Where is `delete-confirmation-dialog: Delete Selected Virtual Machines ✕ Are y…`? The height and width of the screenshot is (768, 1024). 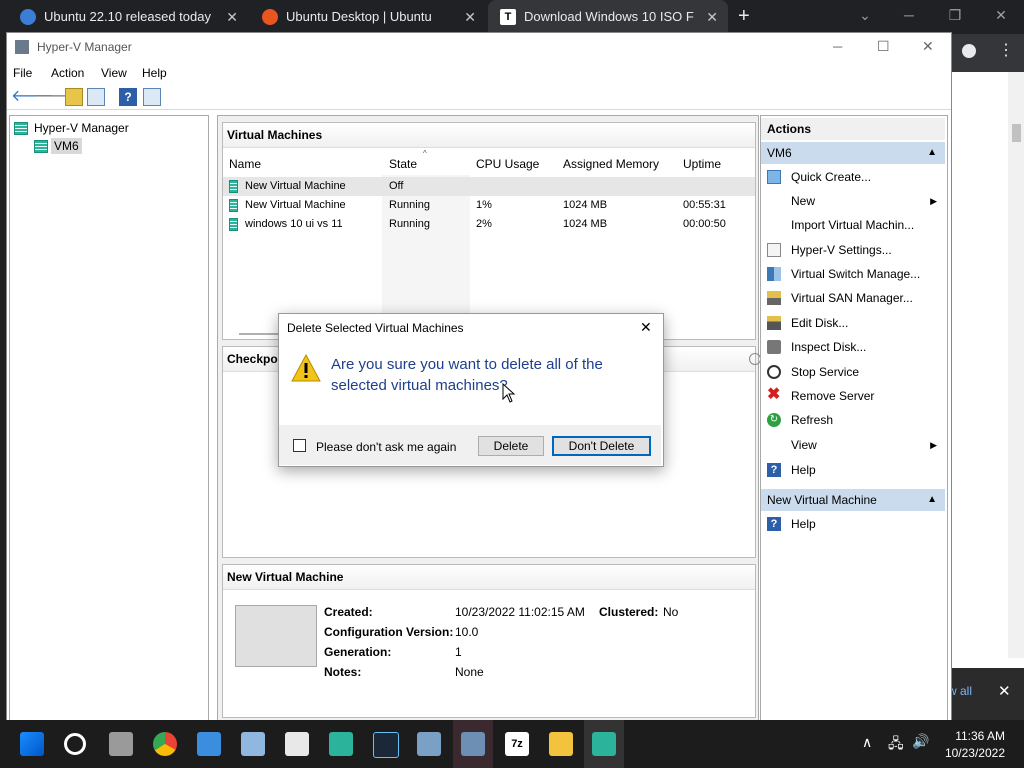 delete-confirmation-dialog: Delete Selected Virtual Machines ✕ Are y… is located at coordinates (471, 390).